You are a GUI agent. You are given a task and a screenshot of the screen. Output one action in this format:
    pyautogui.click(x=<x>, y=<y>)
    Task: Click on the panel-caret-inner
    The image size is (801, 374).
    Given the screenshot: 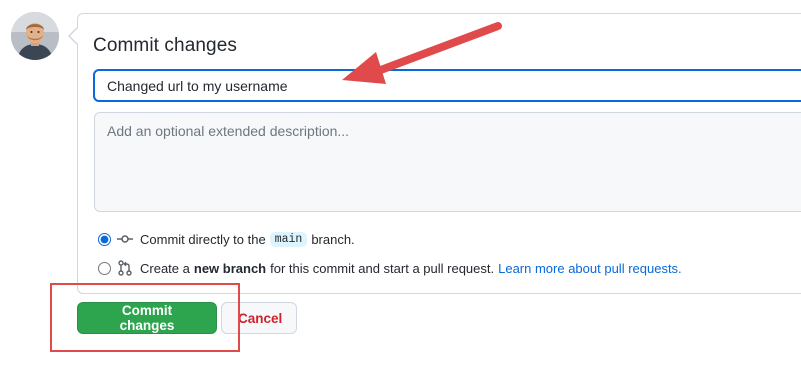 What is the action you would take?
    pyautogui.click(x=74, y=36)
    